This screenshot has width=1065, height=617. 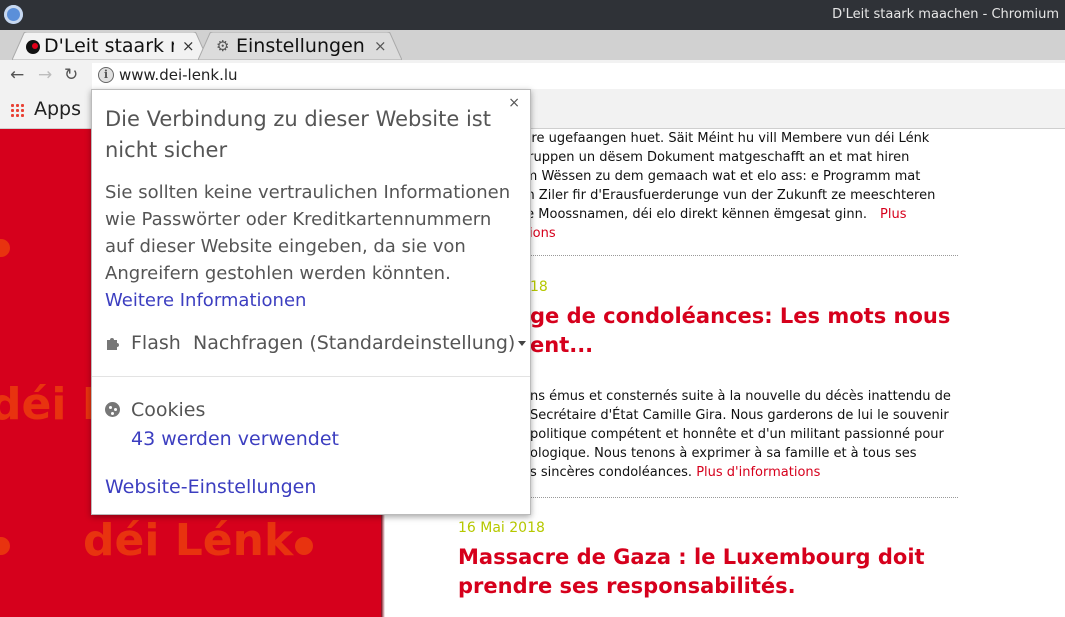 What do you see at coordinates (33, 47) in the screenshot?
I see `dei-lenk-favicon-icon` at bounding box center [33, 47].